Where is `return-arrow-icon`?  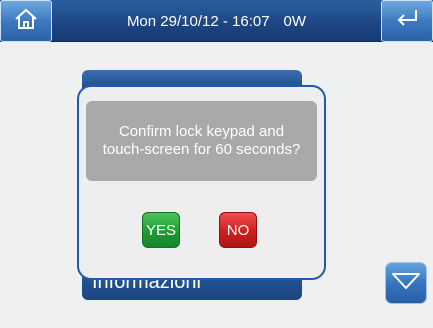
return-arrow-icon is located at coordinates (407, 21).